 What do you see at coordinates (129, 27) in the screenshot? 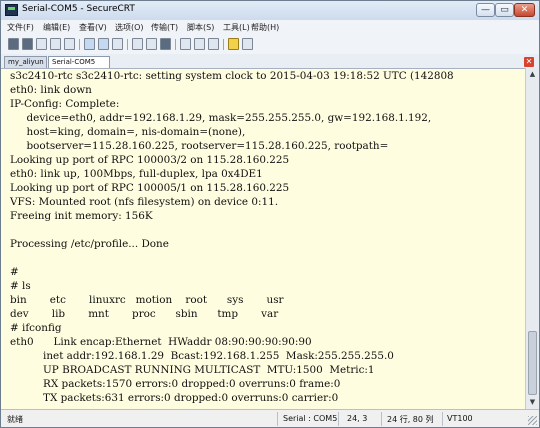
I see `menu-options: 选项(O)` at bounding box center [129, 27].